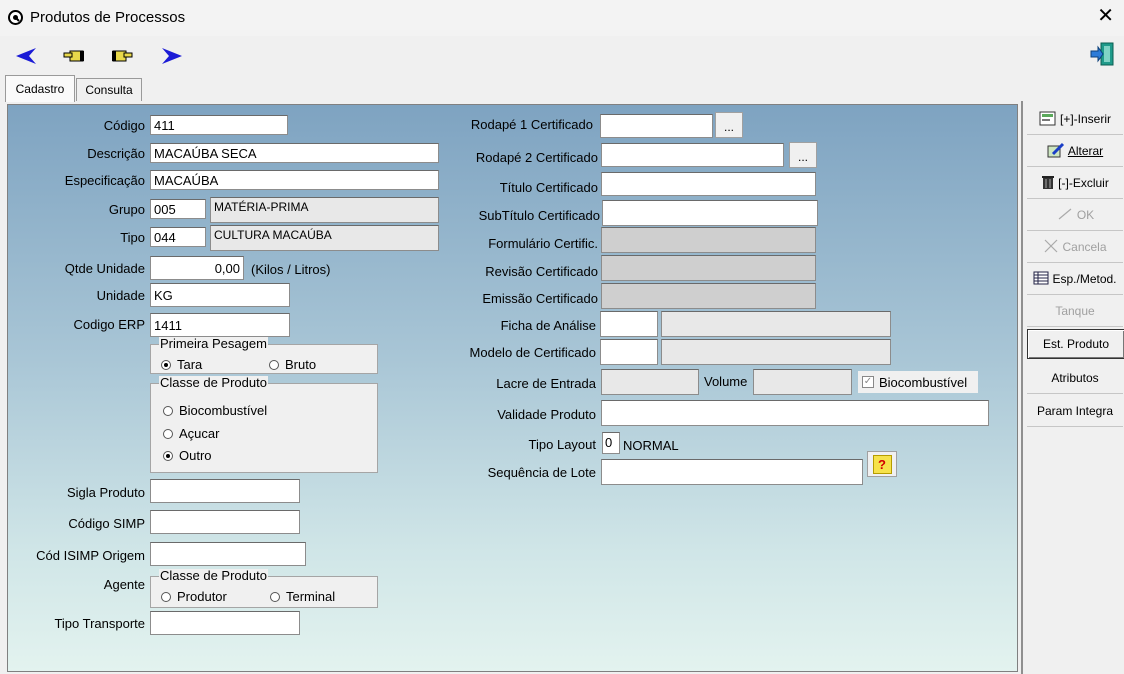 This screenshot has height=674, width=1124. Describe the element at coordinates (562, 18) in the screenshot. I see `title-bar: Produtos de Processos ✕` at that location.